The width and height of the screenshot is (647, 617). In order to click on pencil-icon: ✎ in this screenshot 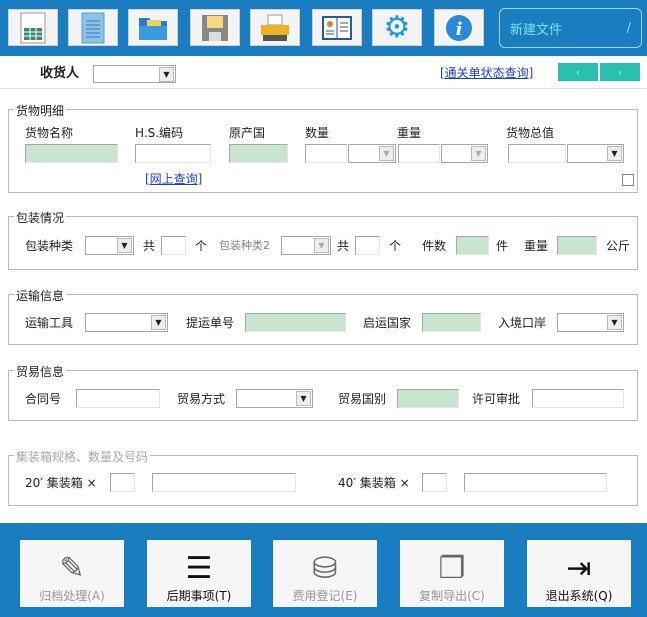, I will do `click(72, 568)`.